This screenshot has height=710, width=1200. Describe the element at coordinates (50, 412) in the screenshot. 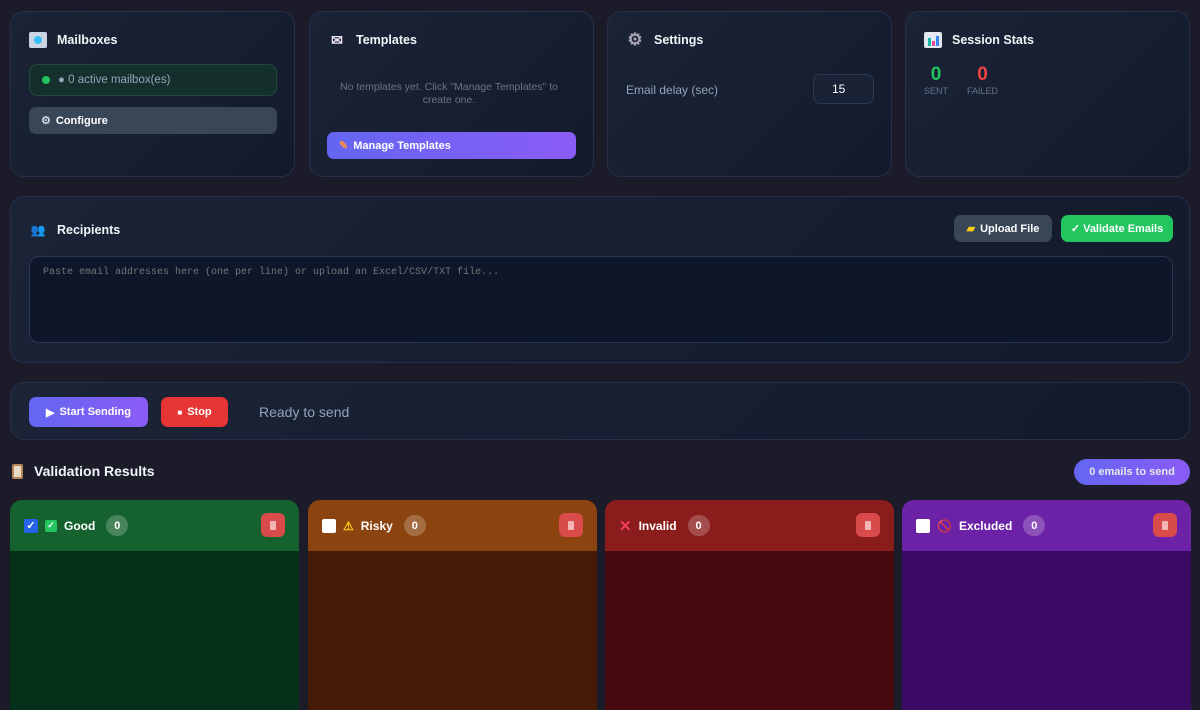

I see `play-icon: ▶` at that location.